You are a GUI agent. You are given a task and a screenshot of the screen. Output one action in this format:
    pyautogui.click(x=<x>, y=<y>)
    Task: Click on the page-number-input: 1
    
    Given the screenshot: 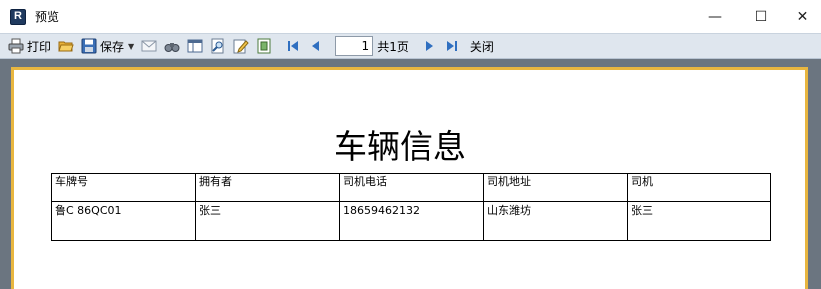 What is the action you would take?
    pyautogui.click(x=354, y=46)
    